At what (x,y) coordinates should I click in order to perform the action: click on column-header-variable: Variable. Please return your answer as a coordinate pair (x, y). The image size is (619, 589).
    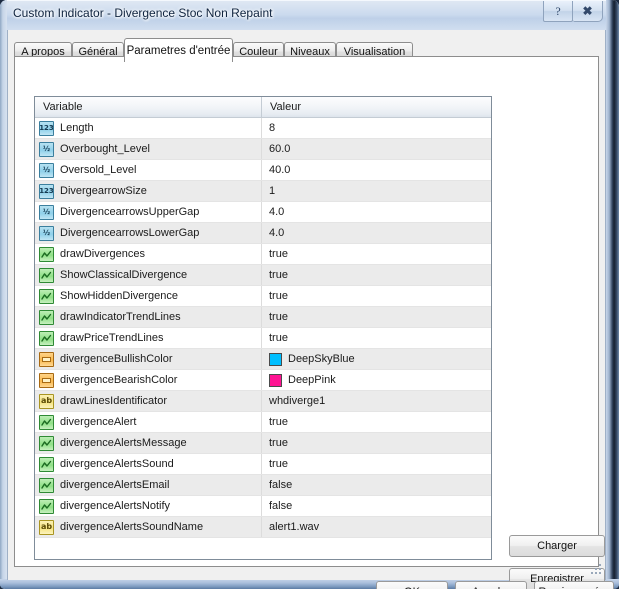
    Looking at the image, I should click on (148, 107).